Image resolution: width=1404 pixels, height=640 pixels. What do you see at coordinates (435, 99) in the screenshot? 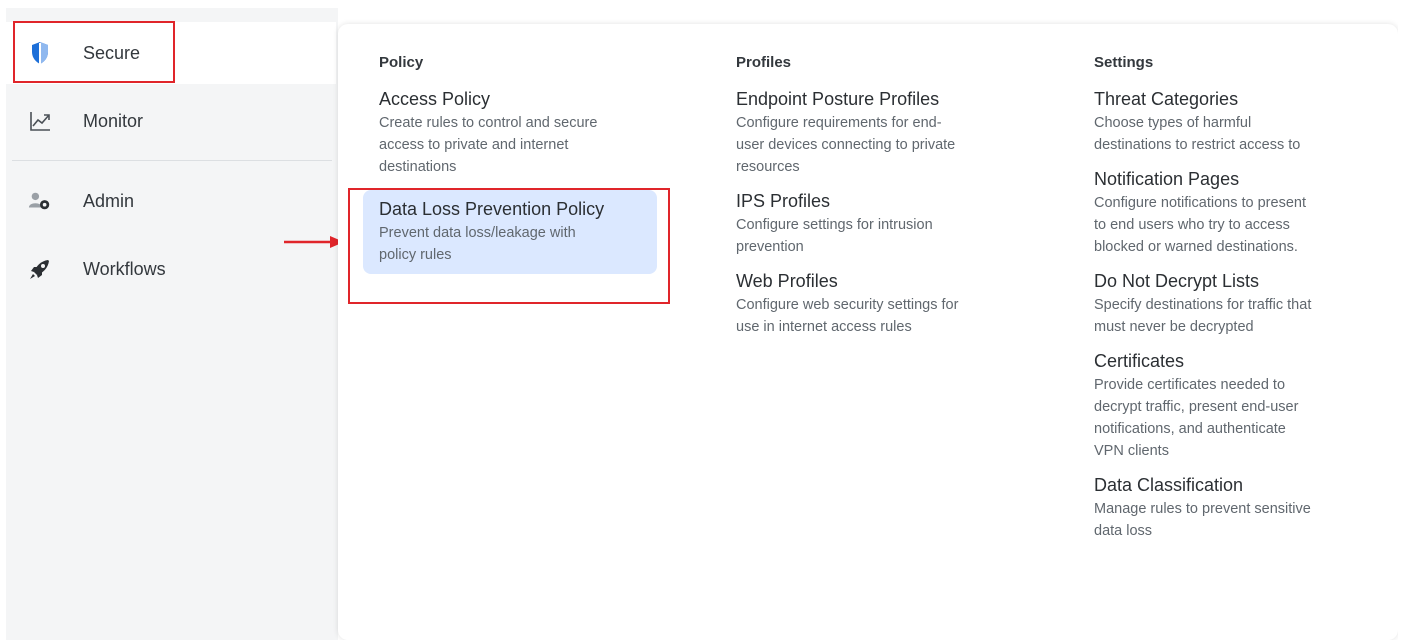
I see `entry-title: Access Policy` at bounding box center [435, 99].